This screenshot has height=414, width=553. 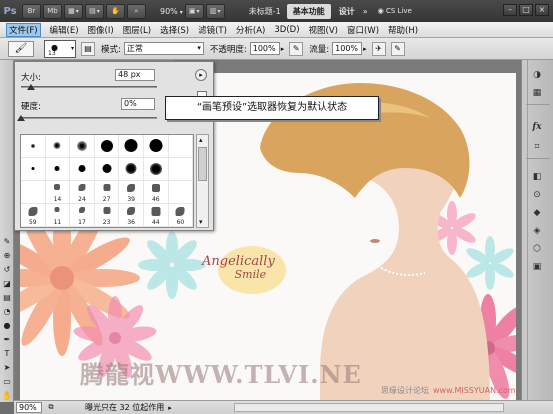 I want to click on menu-help: 帮助(H), so click(x=403, y=30).